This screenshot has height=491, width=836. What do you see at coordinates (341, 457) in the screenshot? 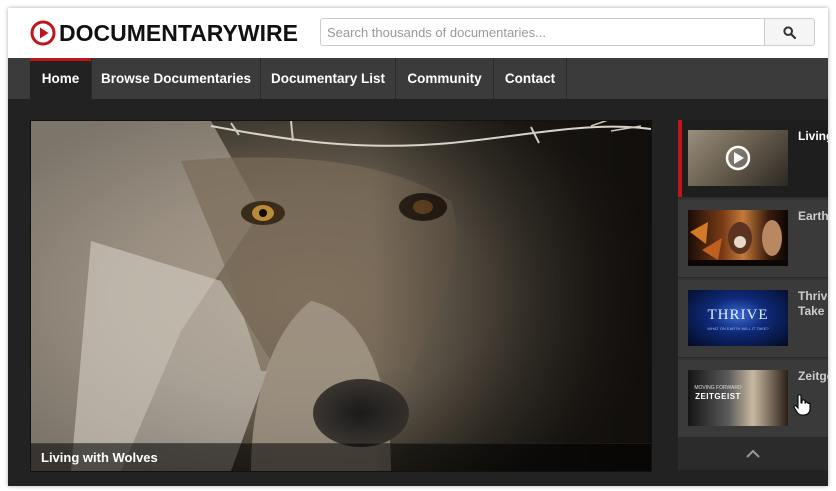
I see `featured-caption: Living with Wolves` at bounding box center [341, 457].